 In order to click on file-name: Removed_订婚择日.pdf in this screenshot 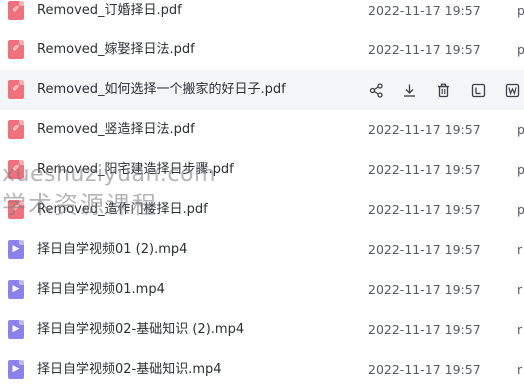, I will do `click(109, 15)`.